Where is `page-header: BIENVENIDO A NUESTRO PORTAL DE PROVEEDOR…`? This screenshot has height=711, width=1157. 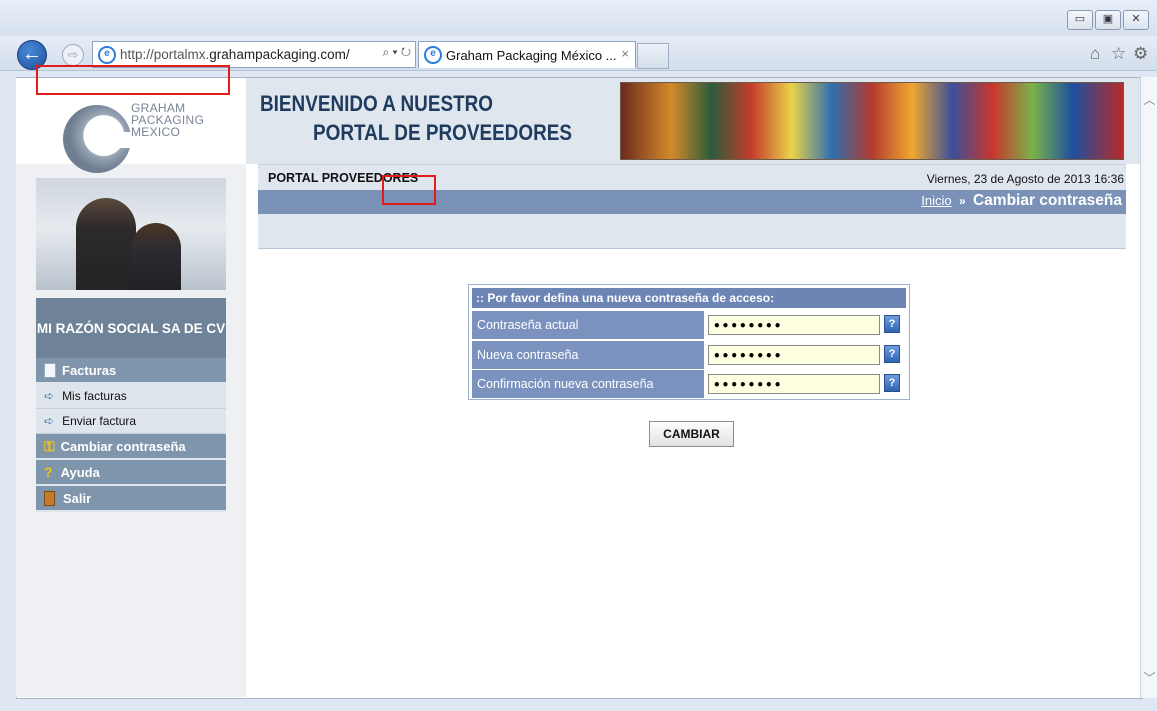 page-header: BIENVENIDO A NUESTRO PORTAL DE PROVEEDOR… is located at coordinates (693, 121).